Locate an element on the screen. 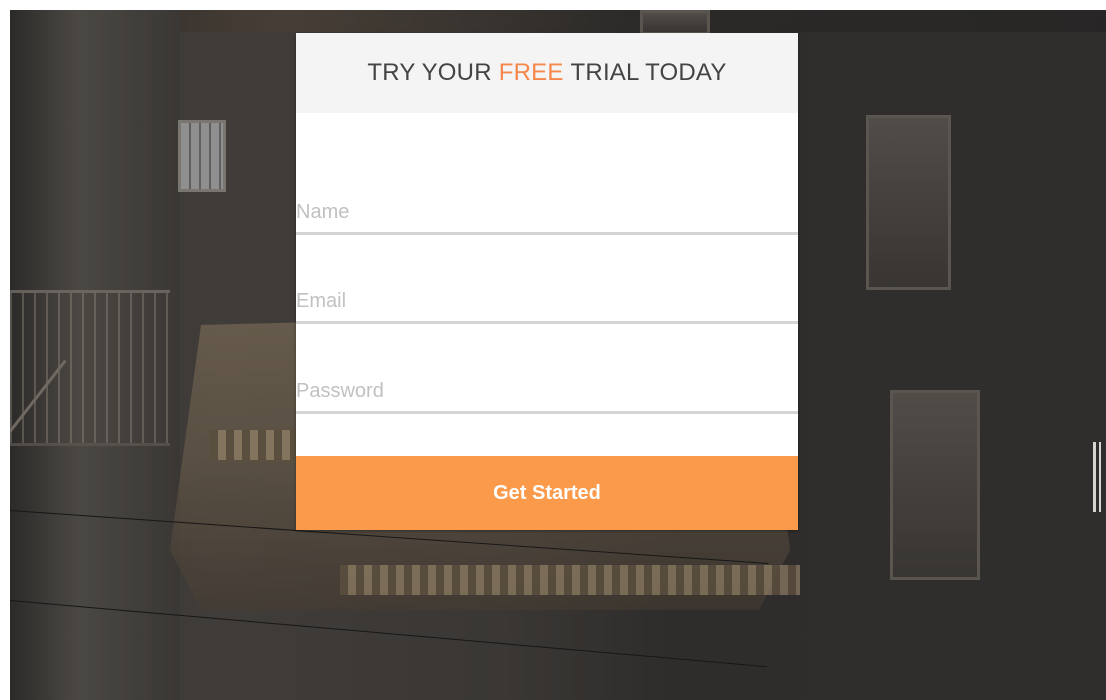  background-edge-mark is located at coordinates (1097, 477).